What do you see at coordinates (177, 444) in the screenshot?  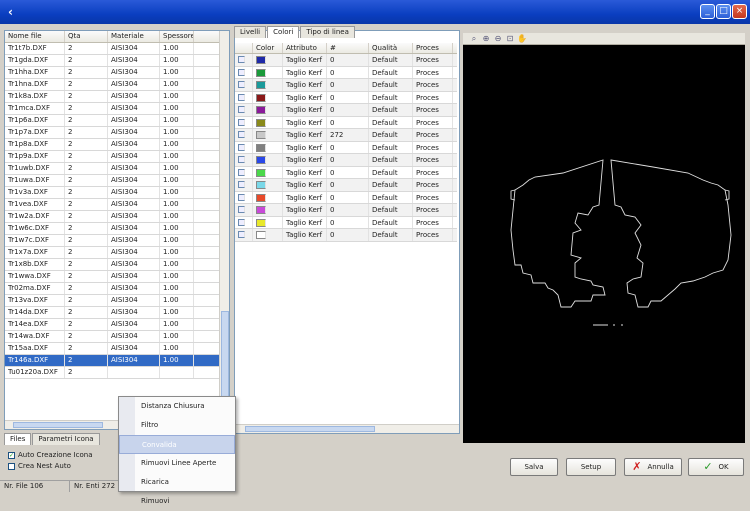 I see `menu-item-convalida: Convalida` at bounding box center [177, 444].